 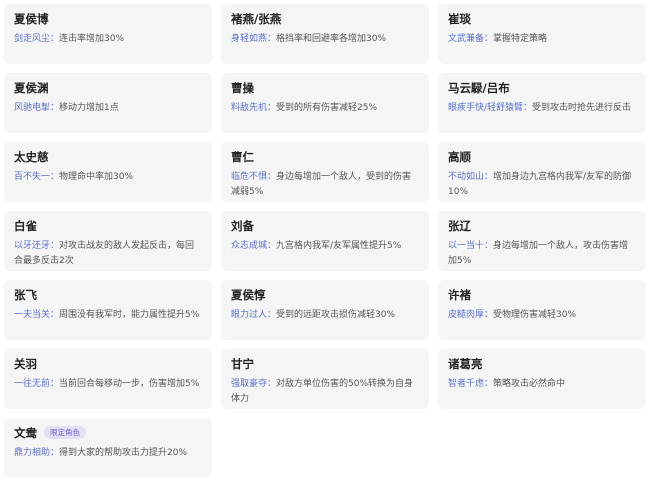 I want to click on skill-name: 不动如山：, so click(x=471, y=177).